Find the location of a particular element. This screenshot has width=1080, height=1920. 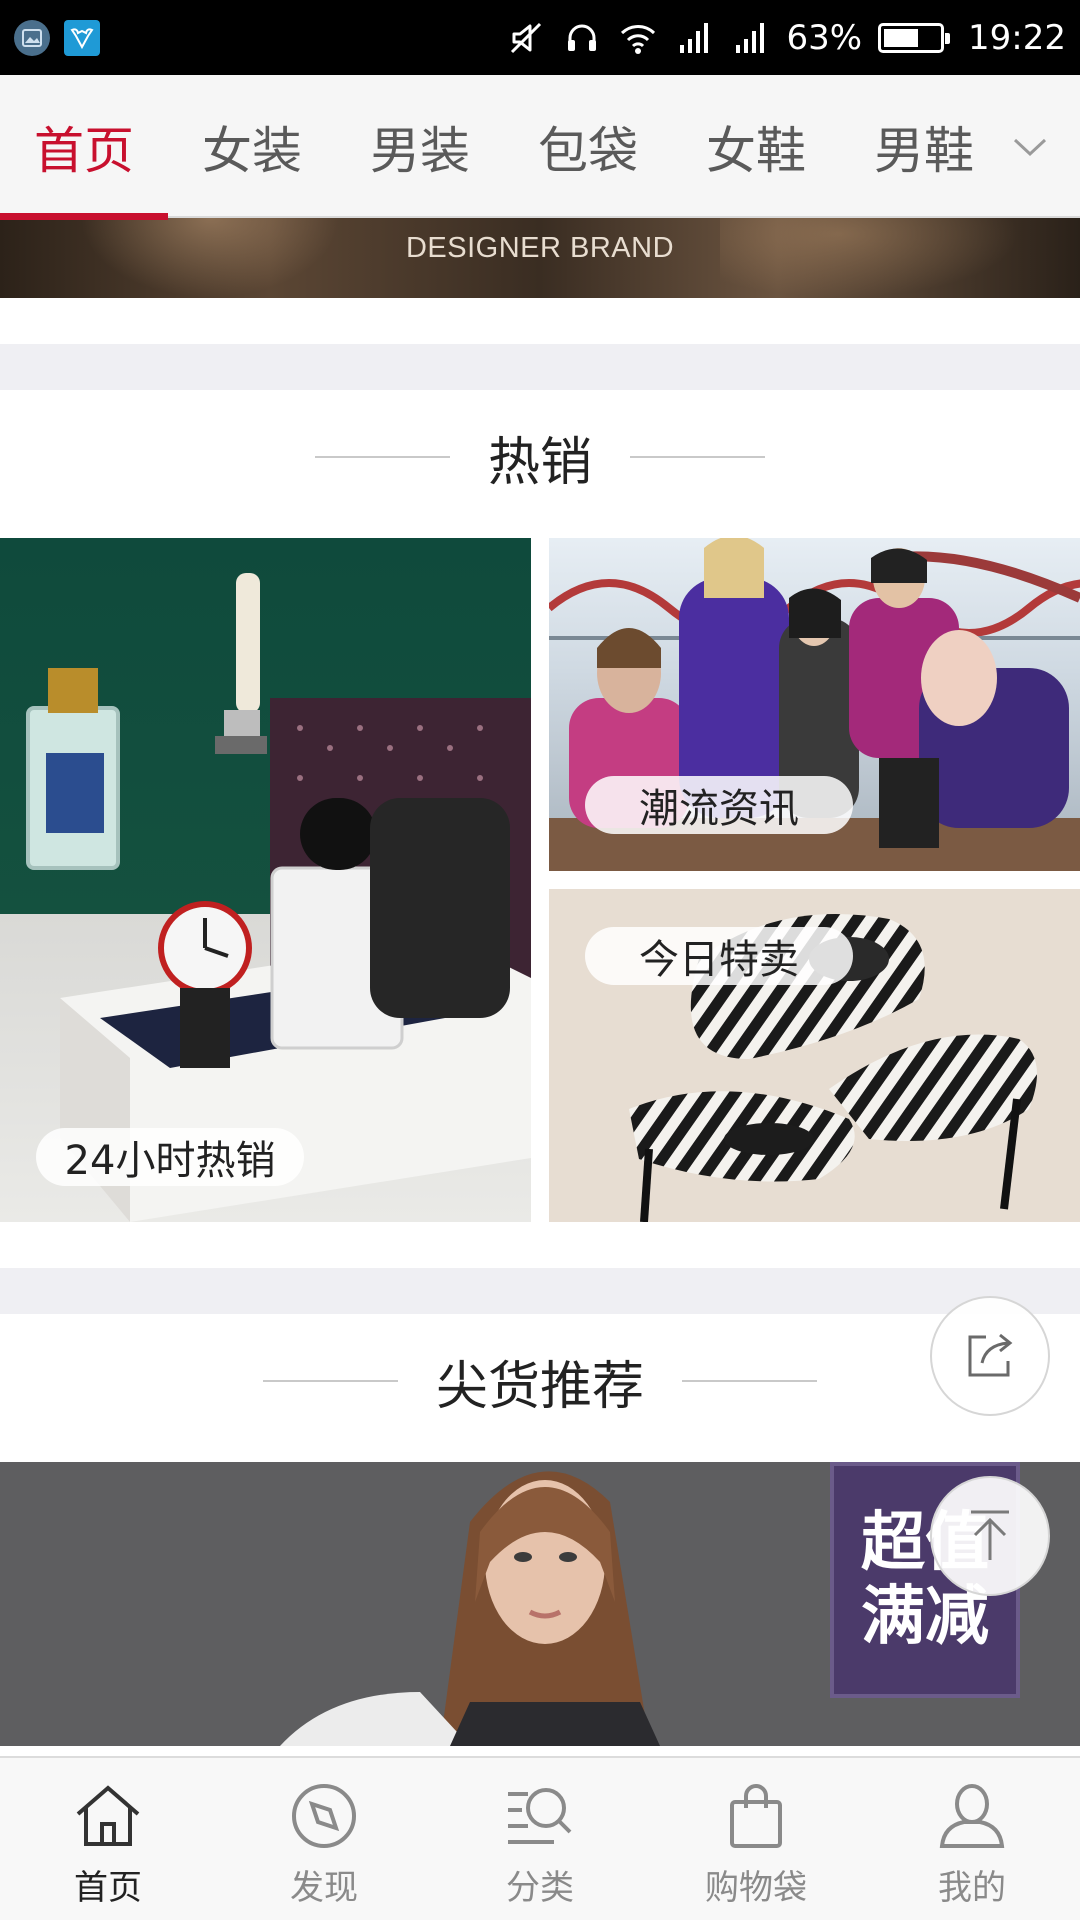

nav-label: 购物袋 is located at coordinates (756, 1888).